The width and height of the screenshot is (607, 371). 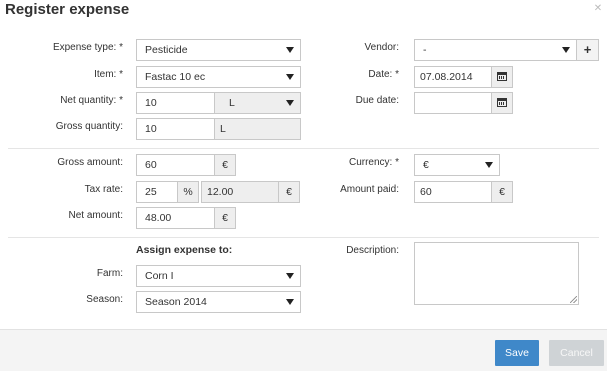 I want to click on net-quantity-label: Net quantity: *, so click(x=91, y=100).